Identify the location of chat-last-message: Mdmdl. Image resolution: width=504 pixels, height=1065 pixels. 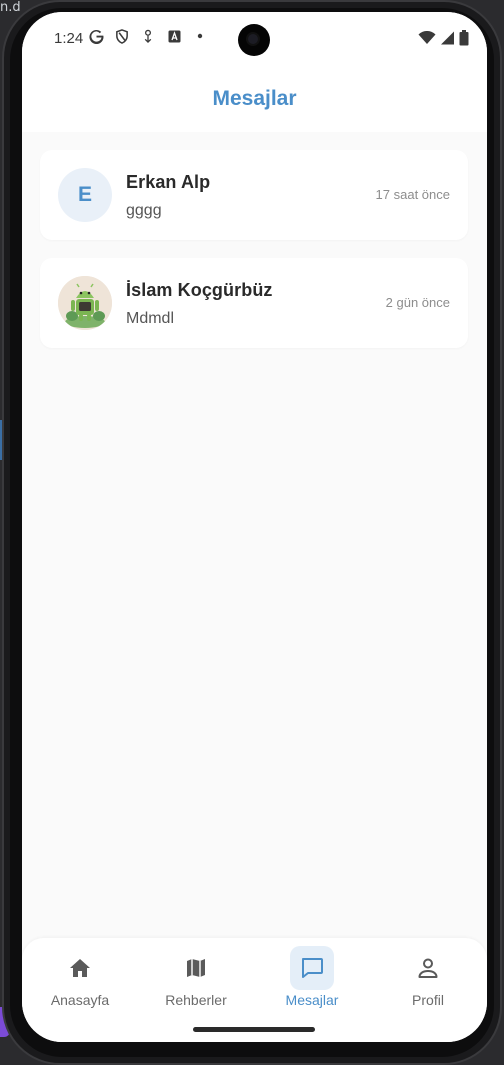
(150, 318).